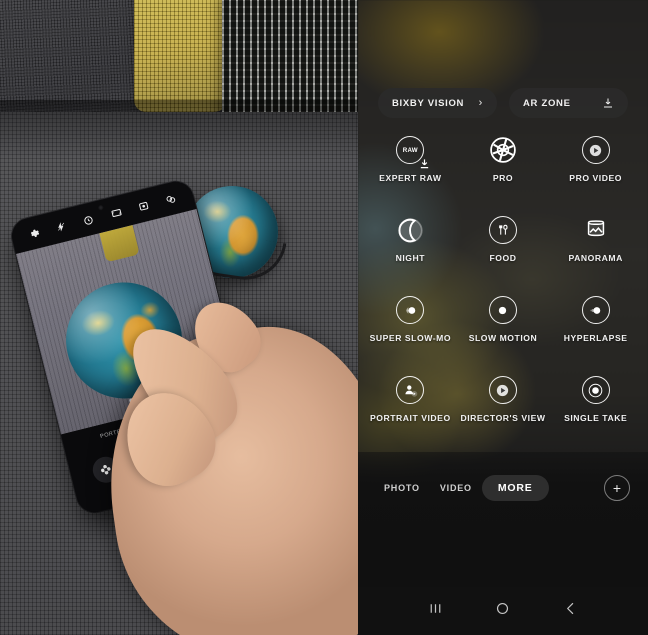 The height and width of the screenshot is (635, 648). Describe the element at coordinates (515, 488) in the screenshot. I see `tab-more: MORE` at that location.